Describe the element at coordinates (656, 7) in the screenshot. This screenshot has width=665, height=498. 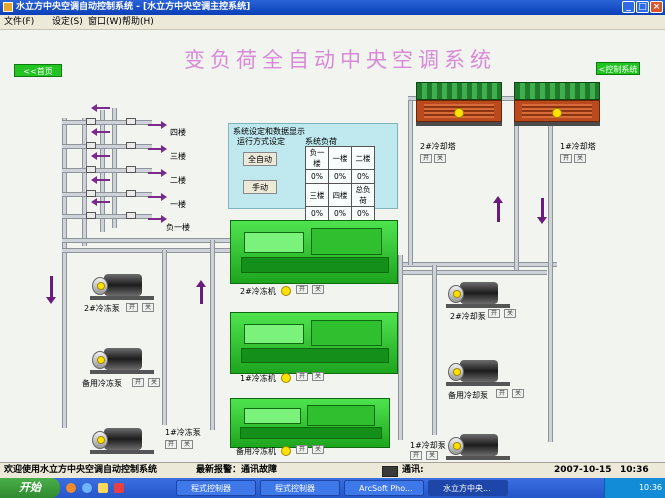
I see `close-button: ×` at that location.